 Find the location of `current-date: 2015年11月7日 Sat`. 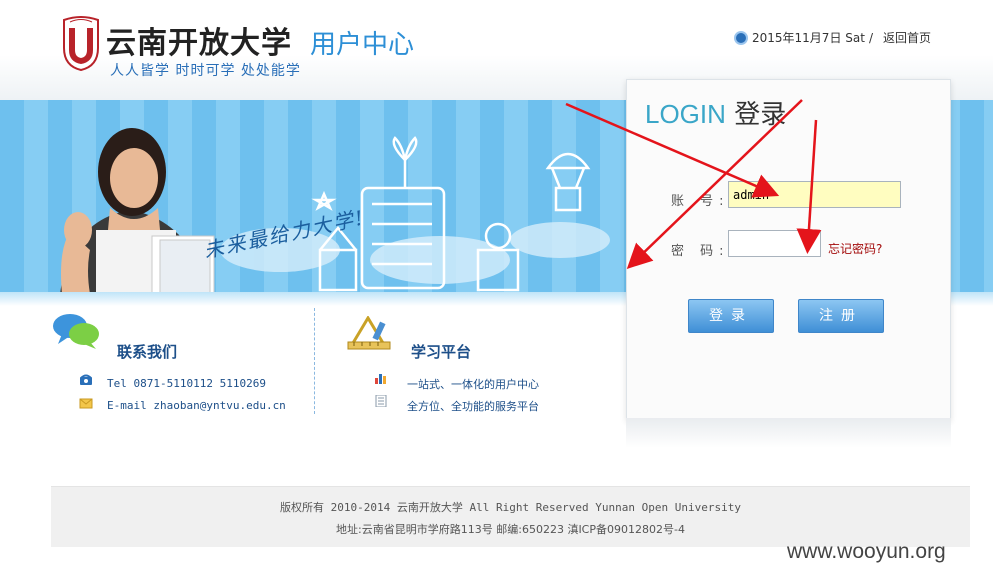

current-date: 2015年11月7日 Sat is located at coordinates (808, 38).